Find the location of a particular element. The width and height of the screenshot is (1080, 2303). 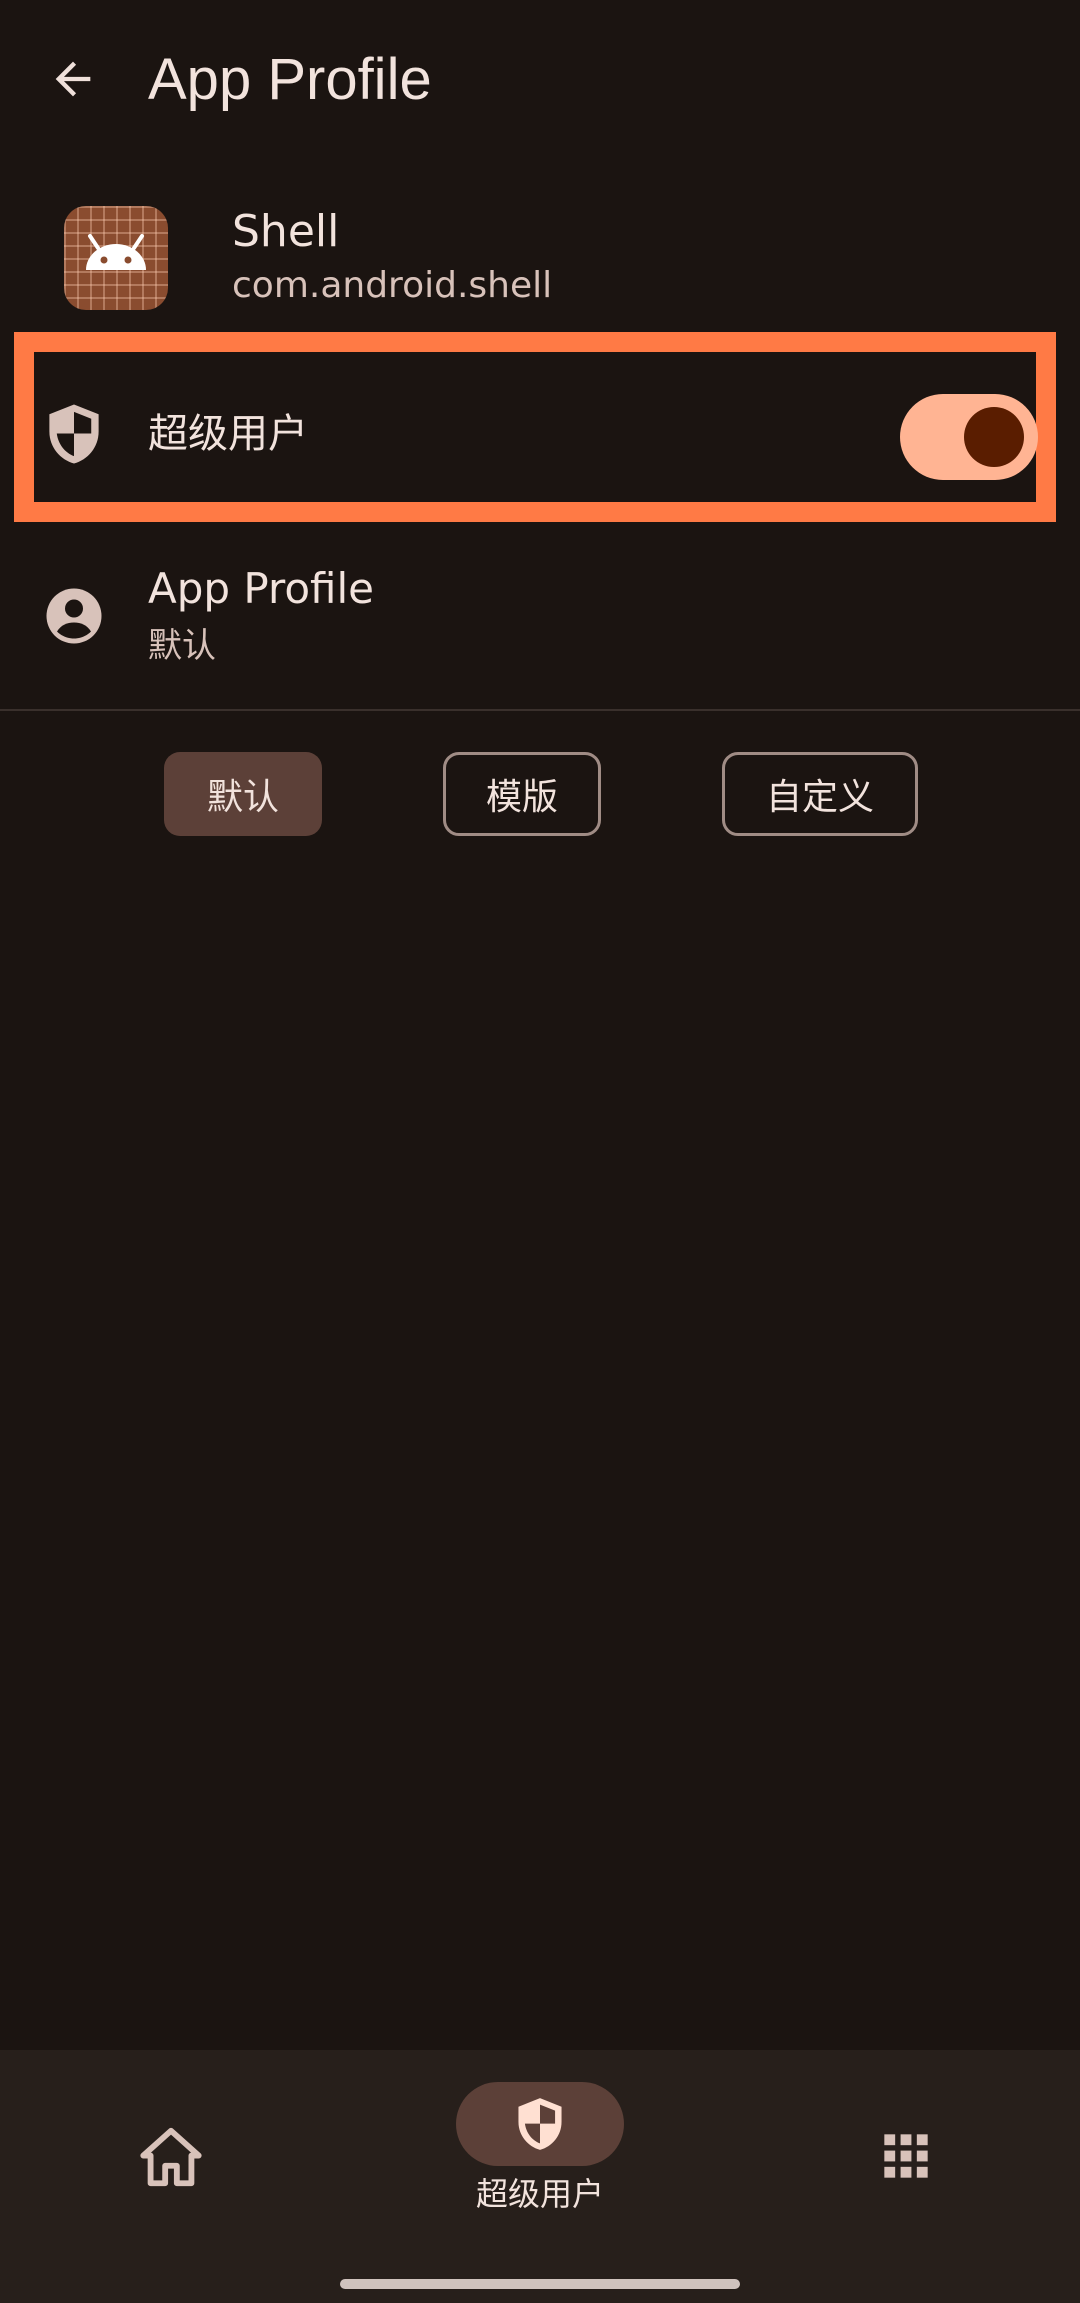

profile-mode-template-button: 模版 is located at coordinates (522, 794).